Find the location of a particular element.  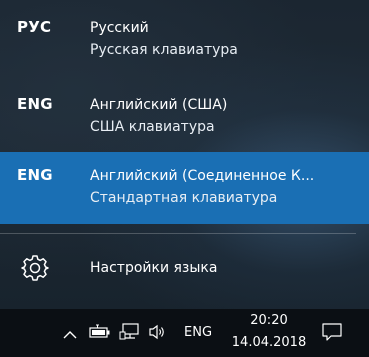

chevron-up-icon is located at coordinates (70, 334).